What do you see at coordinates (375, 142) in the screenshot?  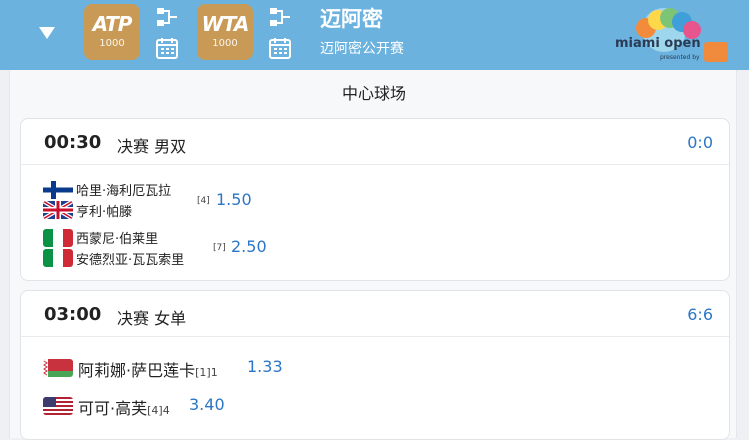 I see `match-header: 00:30 决赛 男双 0:0` at bounding box center [375, 142].